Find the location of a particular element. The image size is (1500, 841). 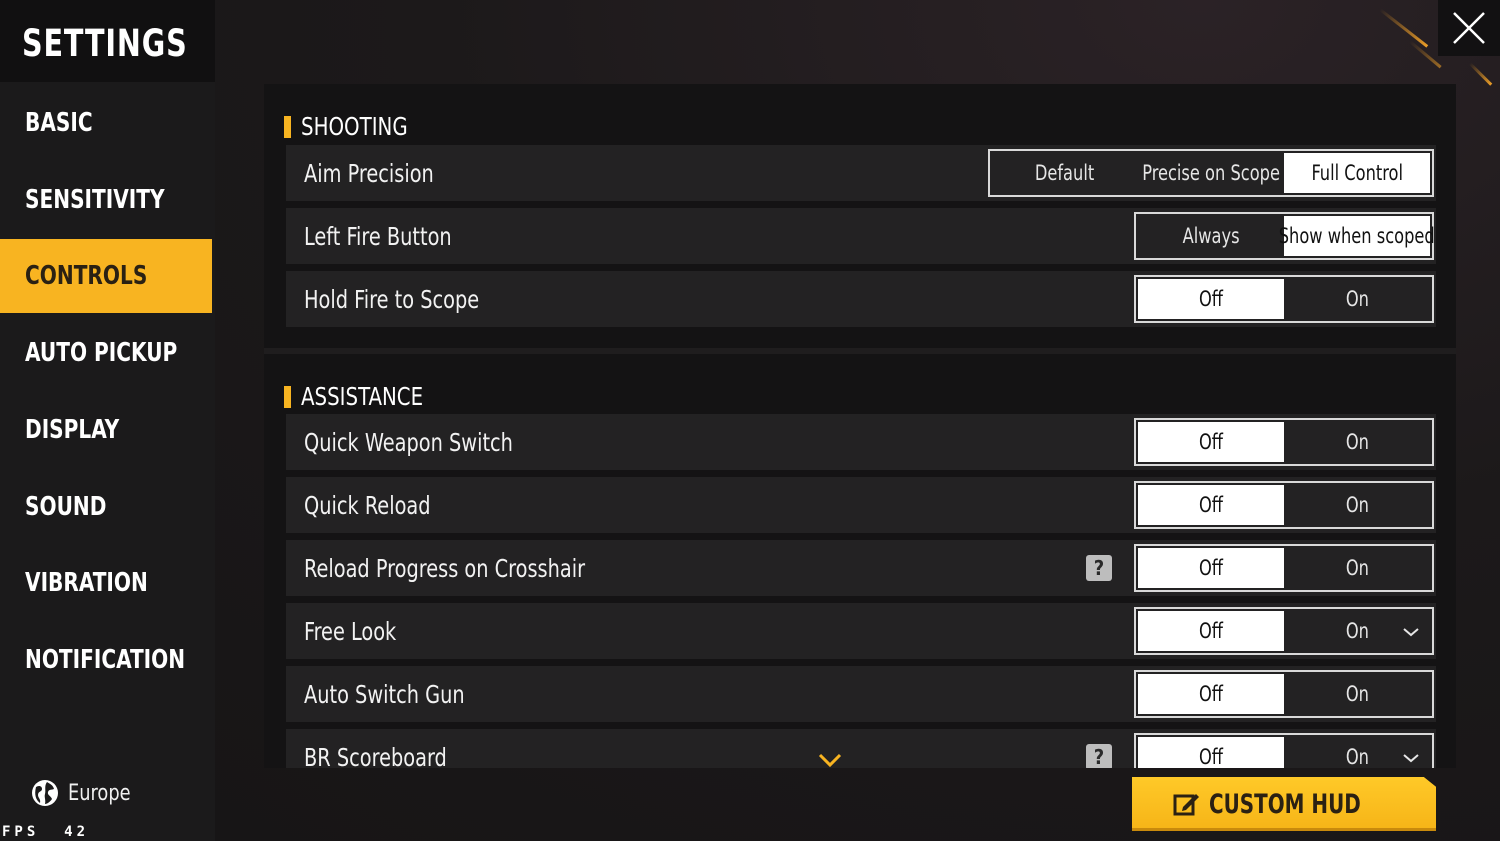

setting-row-br-scoreboard: BR Scoreboard Off On? is located at coordinates (861, 748).